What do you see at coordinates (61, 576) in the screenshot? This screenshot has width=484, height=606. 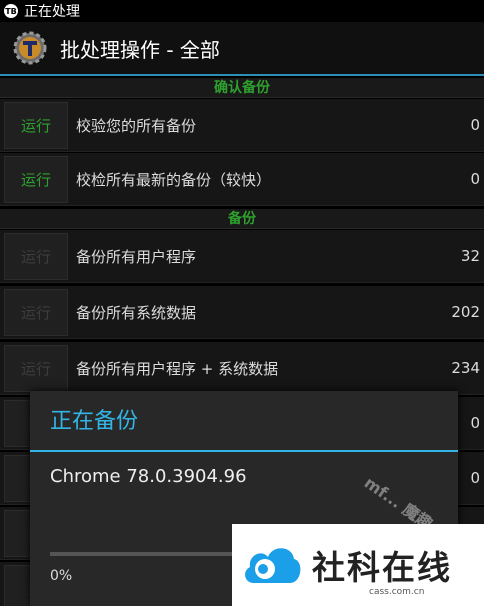 I see `progress-percent: 0%` at bounding box center [61, 576].